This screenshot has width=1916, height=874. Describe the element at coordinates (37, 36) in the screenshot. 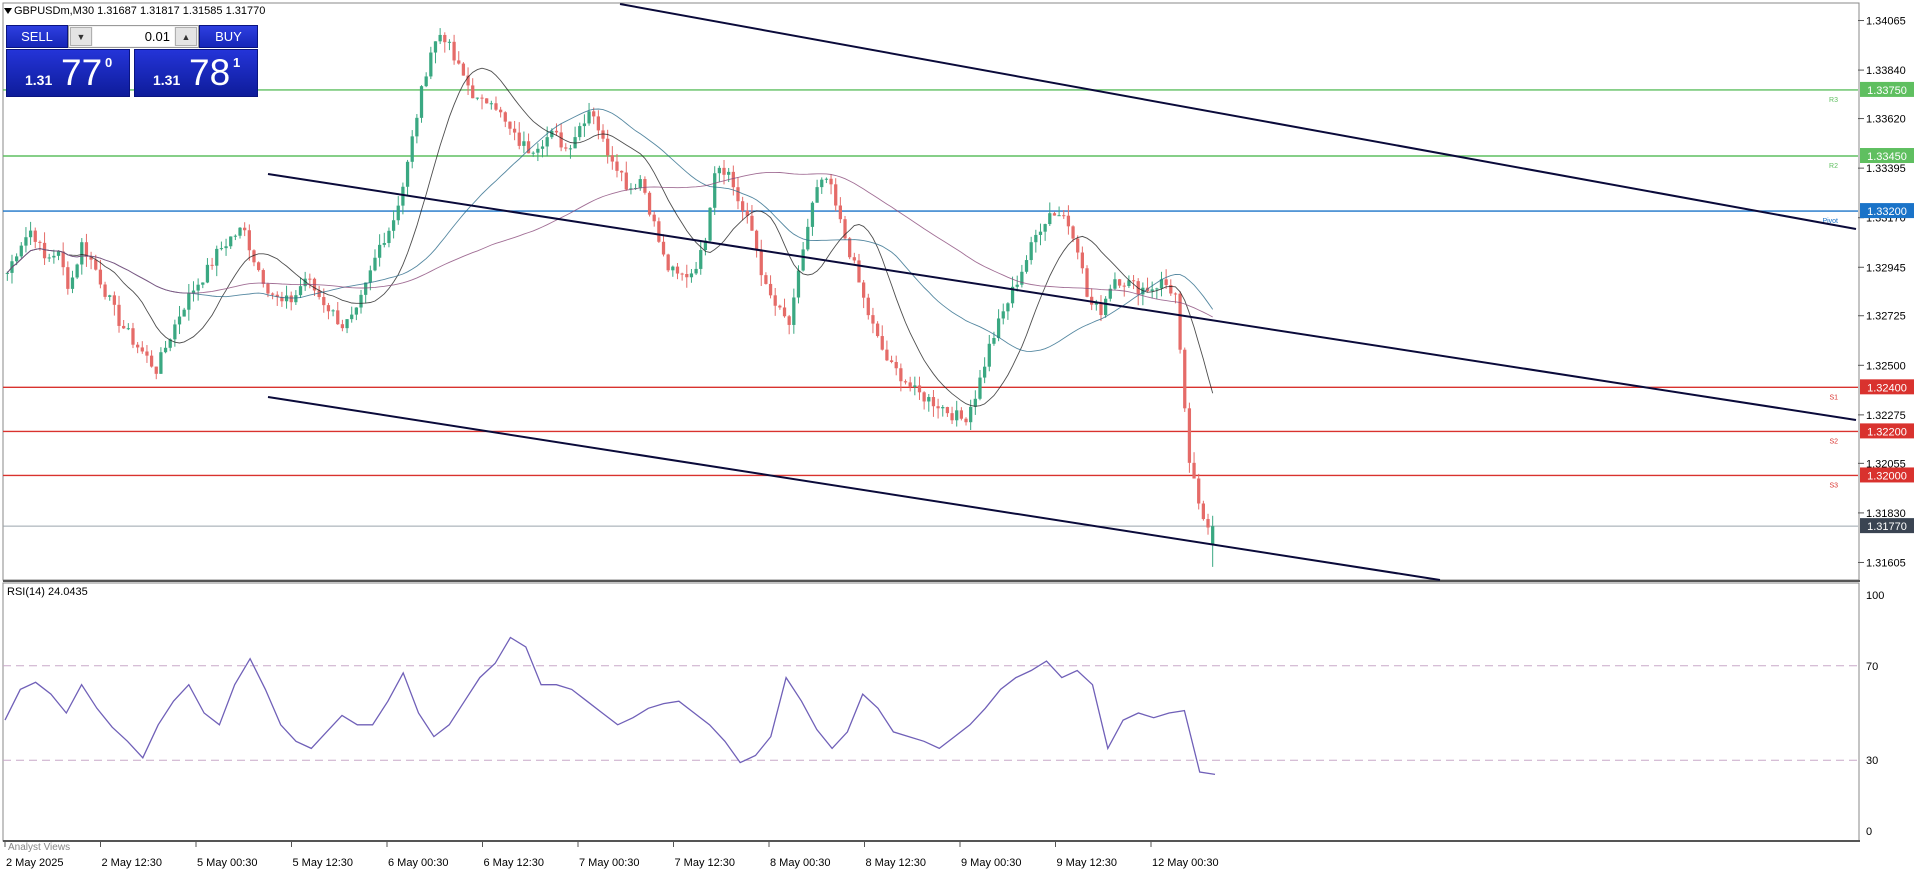

I see `sell-button: SELL` at that location.